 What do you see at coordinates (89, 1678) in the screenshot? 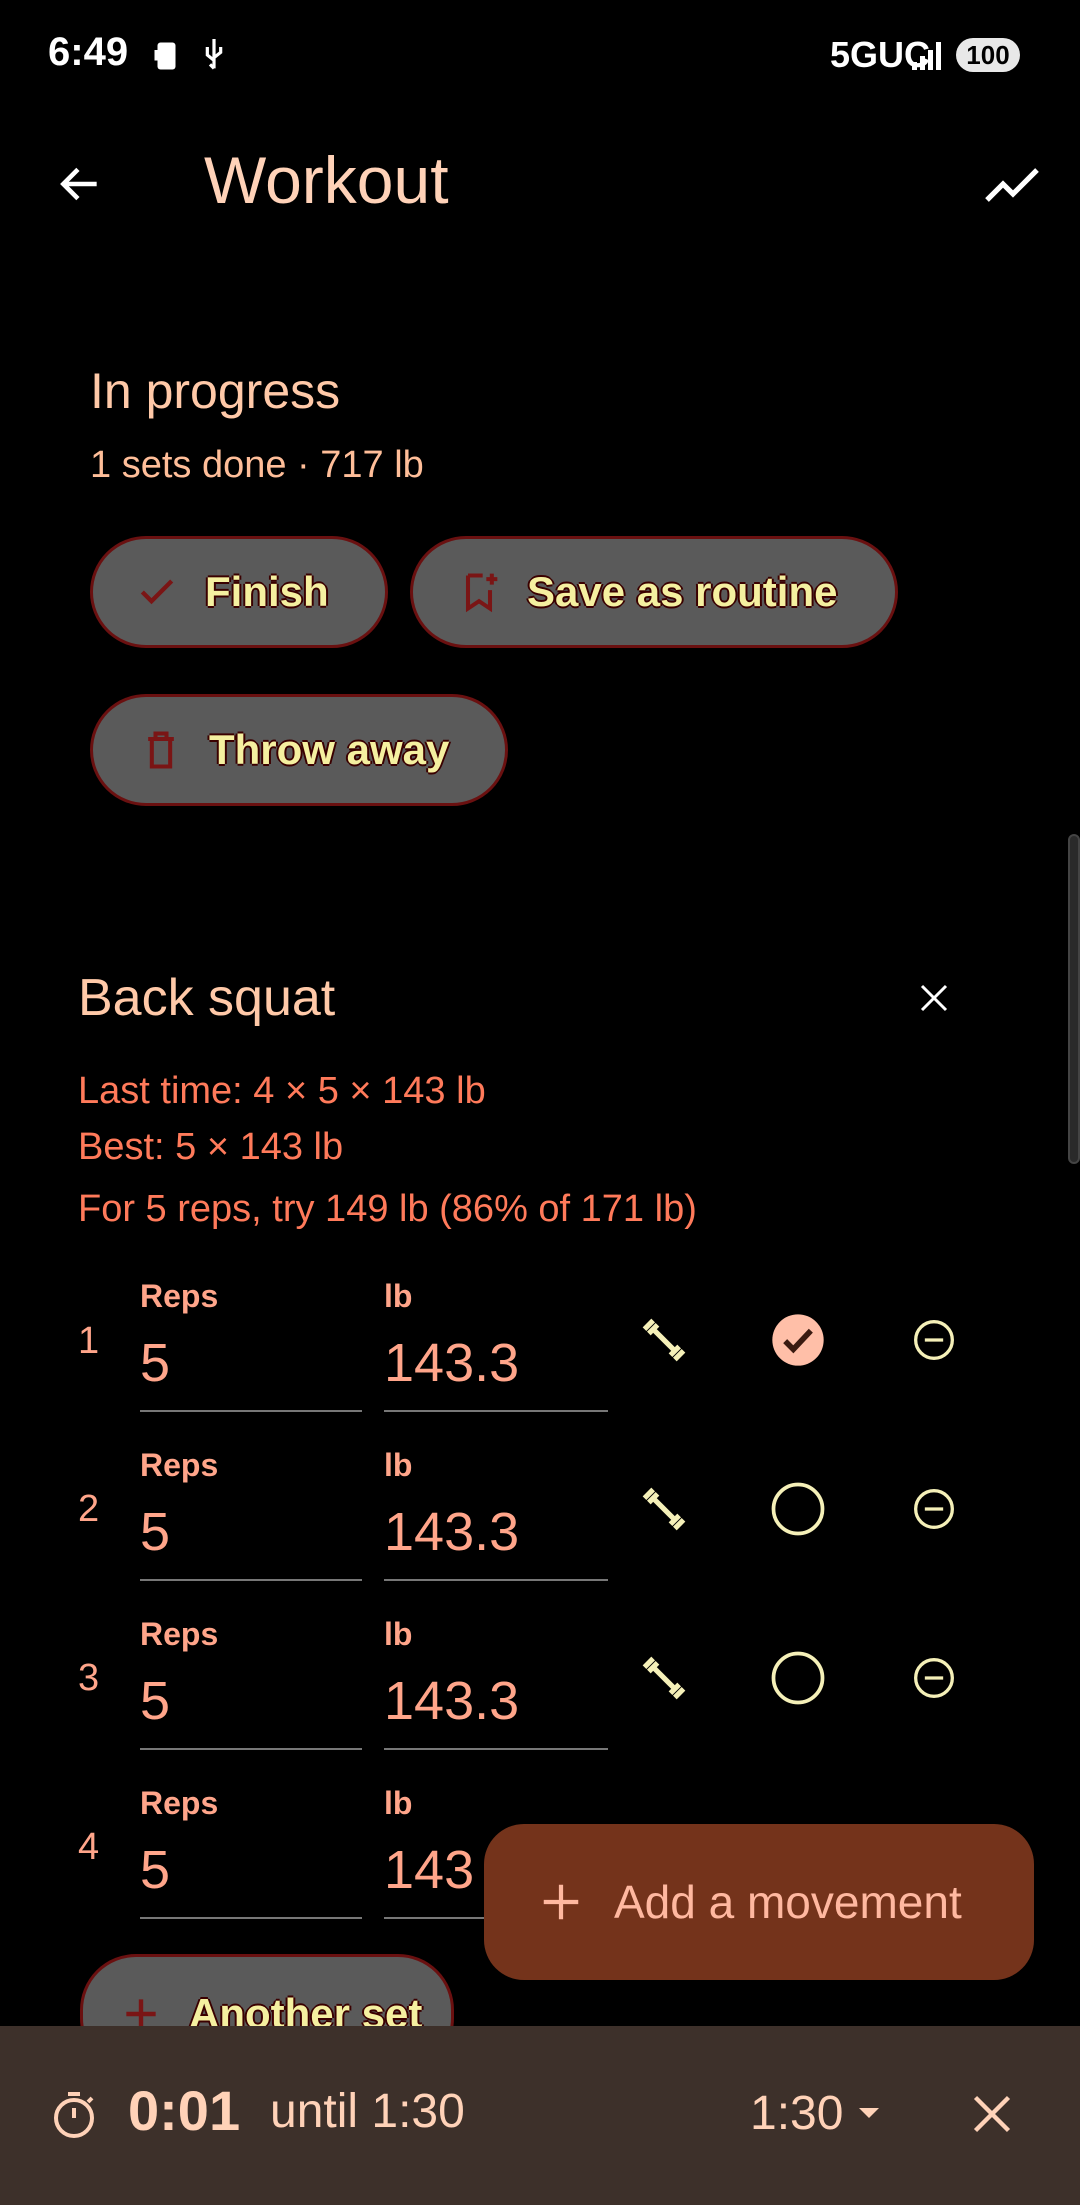
I see `set-number: 3` at bounding box center [89, 1678].